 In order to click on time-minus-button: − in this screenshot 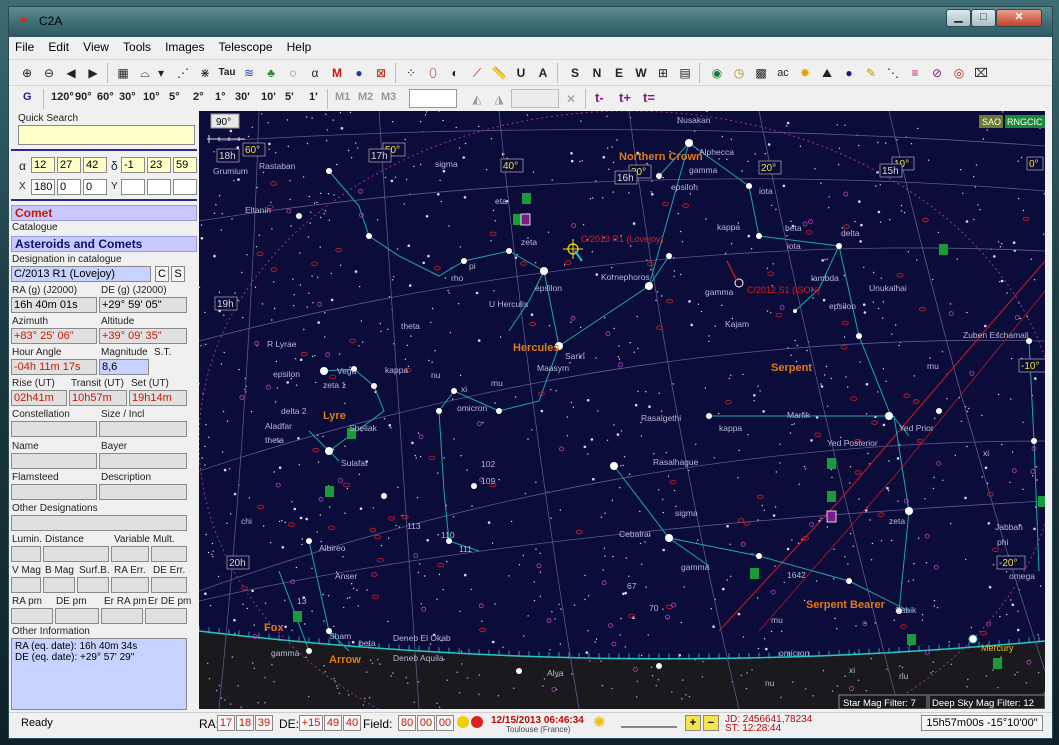, I will do `click(711, 723)`.